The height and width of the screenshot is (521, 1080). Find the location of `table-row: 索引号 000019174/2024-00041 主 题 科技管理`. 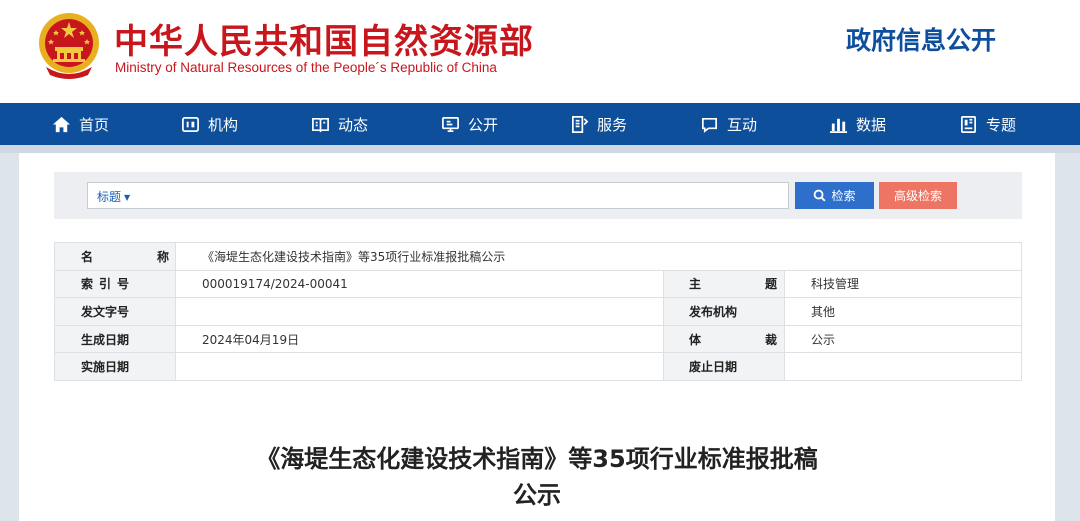

table-row: 索引号 000019174/2024-00041 主 题 科技管理 is located at coordinates (538, 284).